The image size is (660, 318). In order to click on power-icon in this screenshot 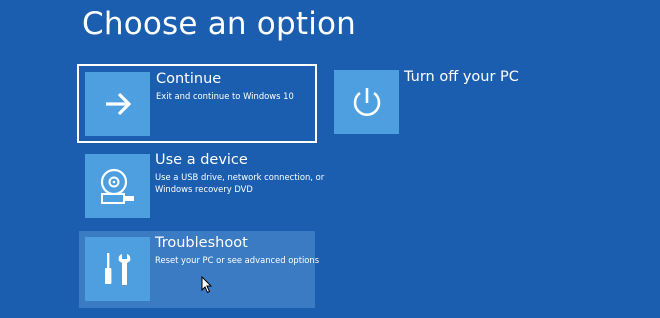, I will do `click(366, 102)`.